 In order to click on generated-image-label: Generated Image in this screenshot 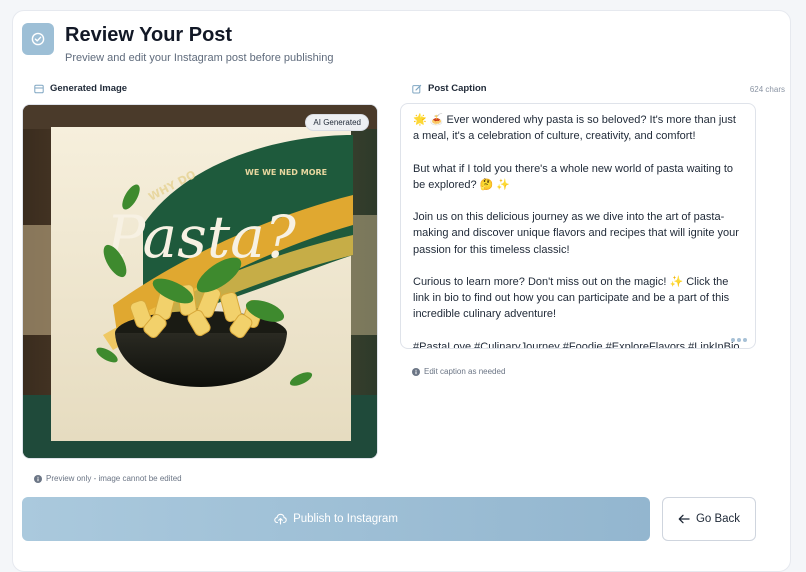, I will do `click(80, 88)`.